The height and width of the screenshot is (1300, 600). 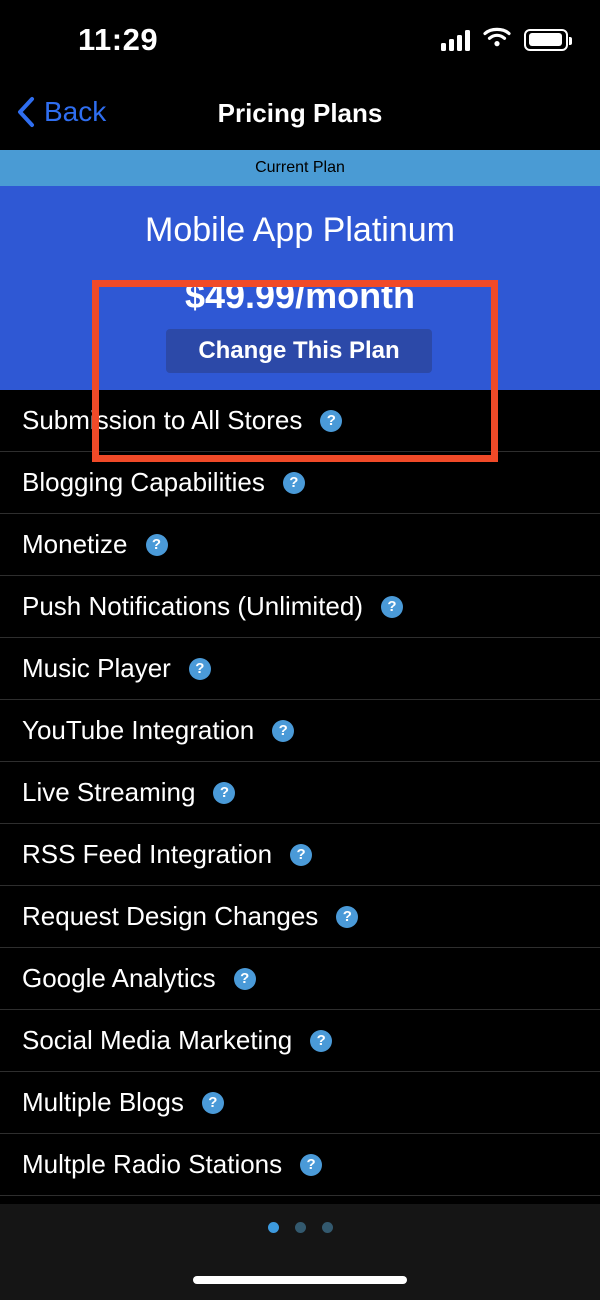 I want to click on feature-label: RSS Feed Integration, so click(x=147, y=854).